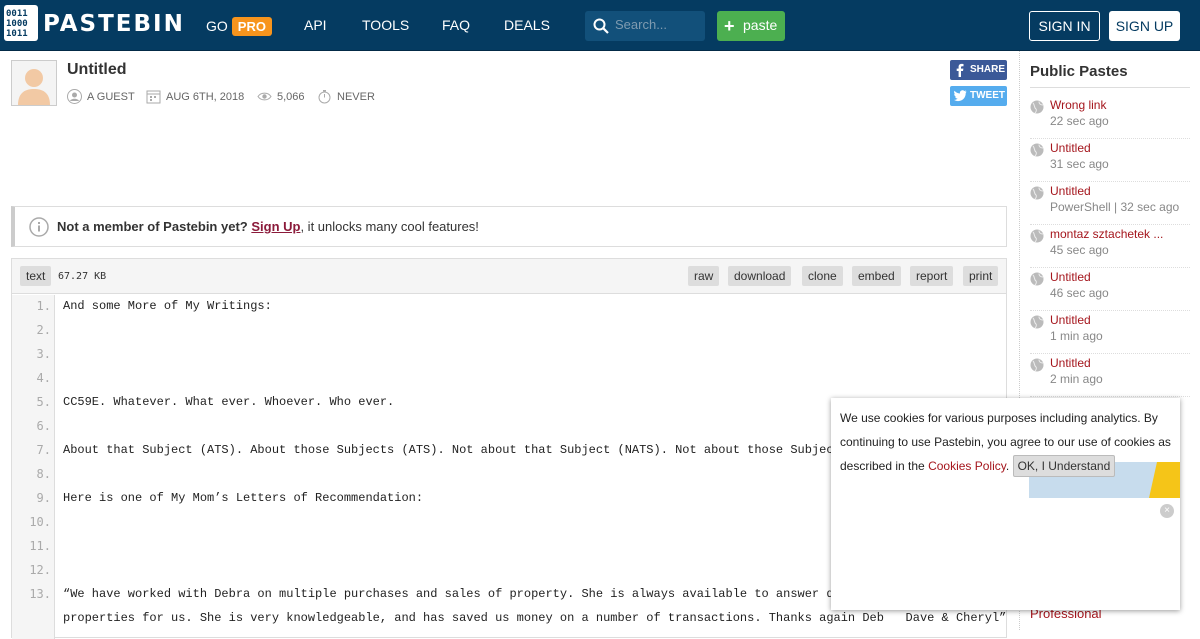 The width and height of the screenshot is (1200, 639). Describe the element at coordinates (40, 594) in the screenshot. I see `line-number: 13.` at that location.